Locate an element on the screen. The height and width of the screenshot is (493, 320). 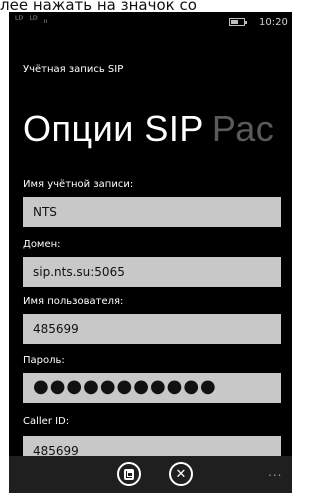
account-name-input: NTS is located at coordinates (152, 212).